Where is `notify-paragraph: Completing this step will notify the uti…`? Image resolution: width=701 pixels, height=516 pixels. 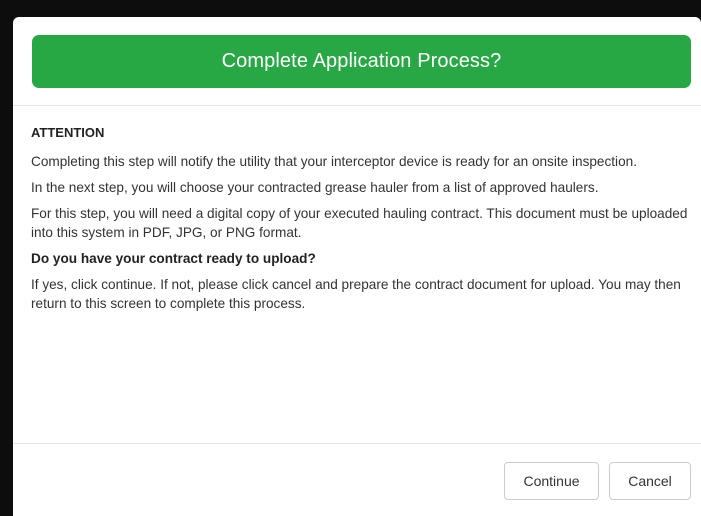 notify-paragraph: Completing this step will notify the uti… is located at coordinates (334, 161).